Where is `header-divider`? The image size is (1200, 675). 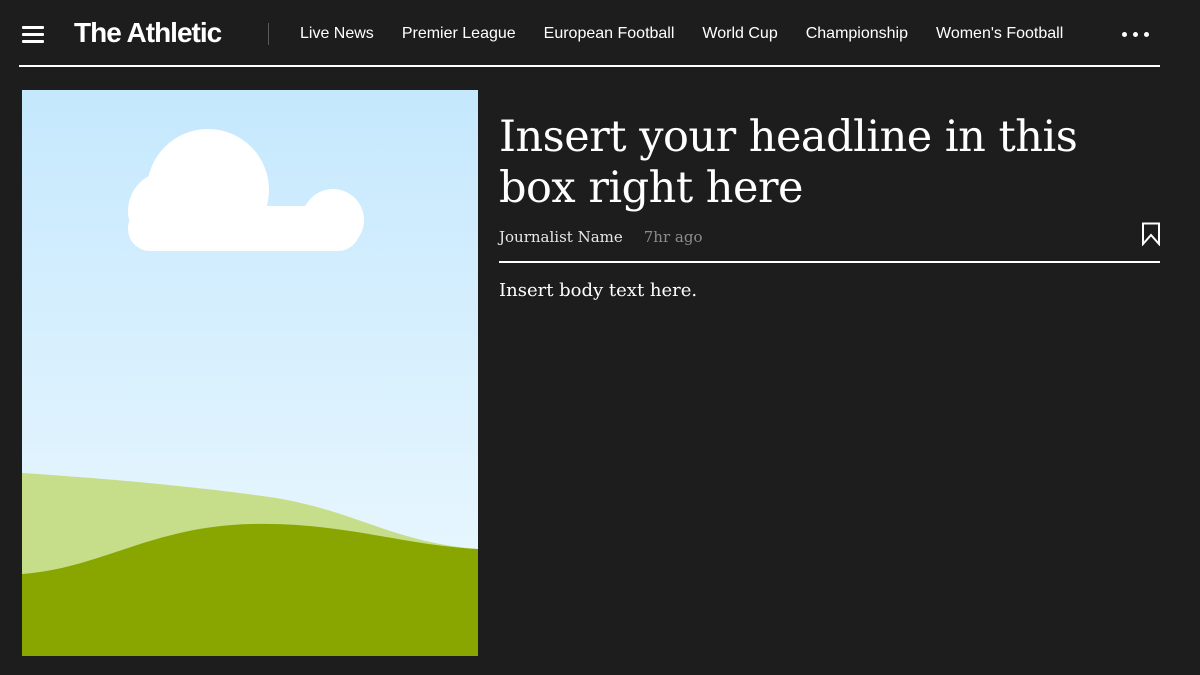 header-divider is located at coordinates (589, 66).